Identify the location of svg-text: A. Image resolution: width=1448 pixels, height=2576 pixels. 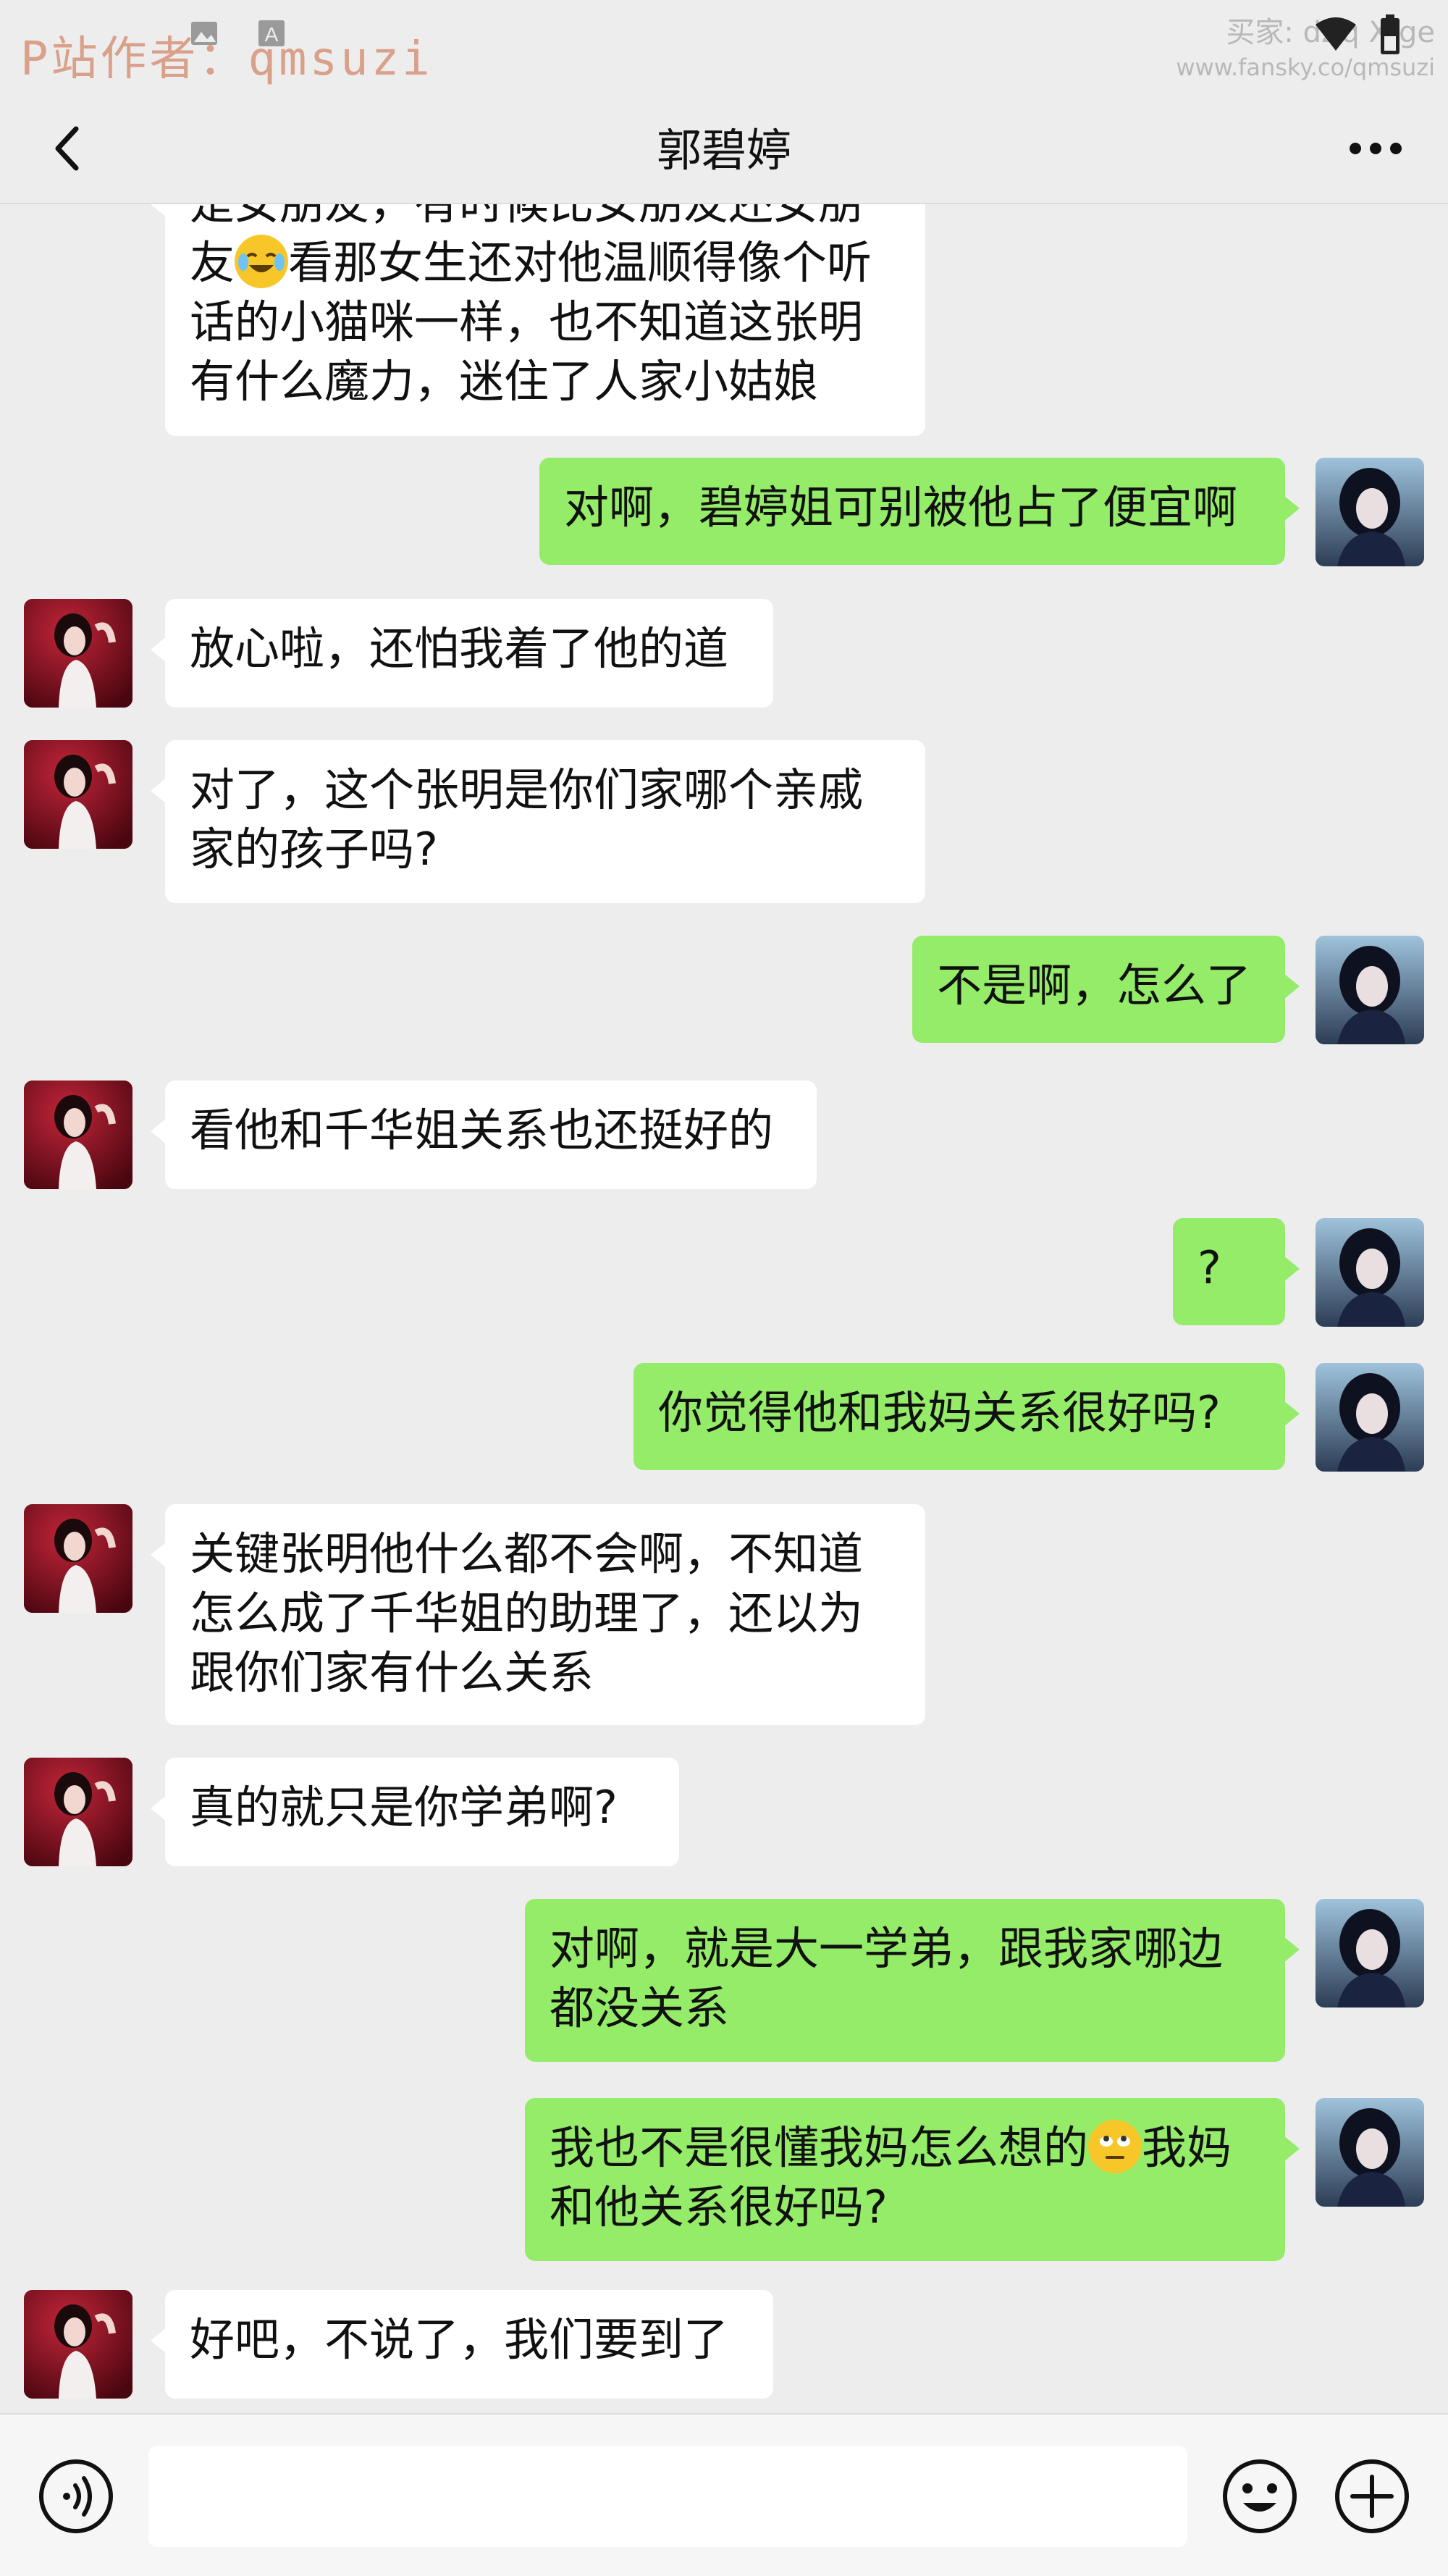
(272, 34).